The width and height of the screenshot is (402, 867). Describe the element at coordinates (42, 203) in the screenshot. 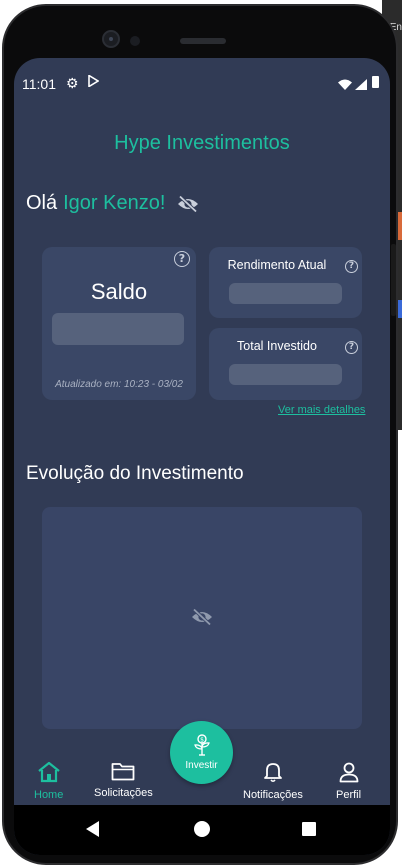

I see `greeting-text: Olá` at that location.